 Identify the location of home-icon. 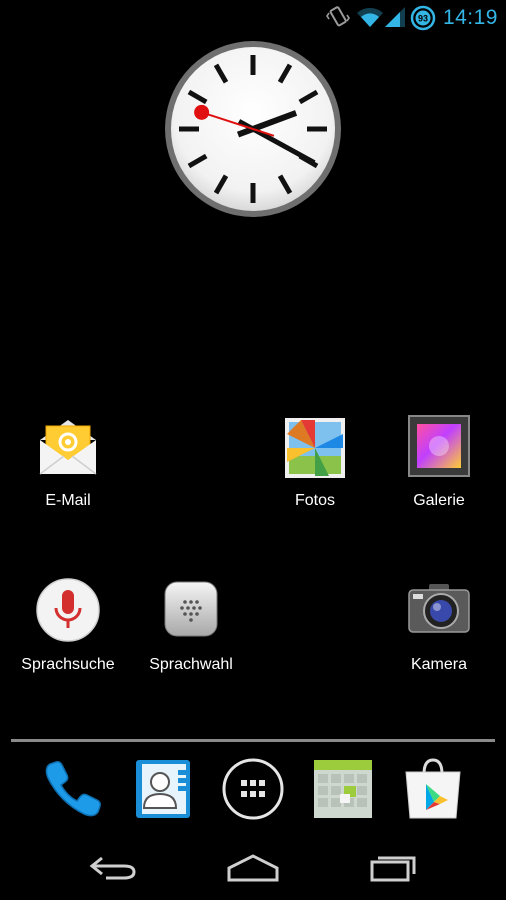
(253, 868).